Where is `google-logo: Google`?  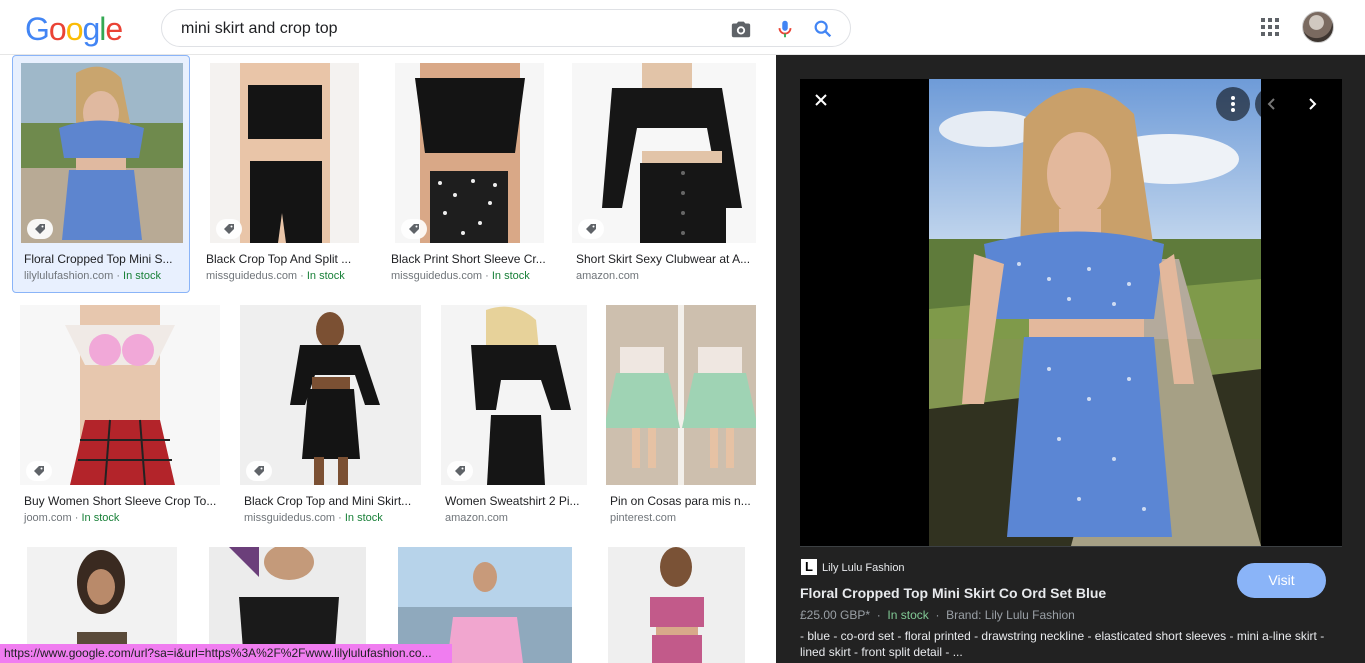 google-logo: Google is located at coordinates (74, 29).